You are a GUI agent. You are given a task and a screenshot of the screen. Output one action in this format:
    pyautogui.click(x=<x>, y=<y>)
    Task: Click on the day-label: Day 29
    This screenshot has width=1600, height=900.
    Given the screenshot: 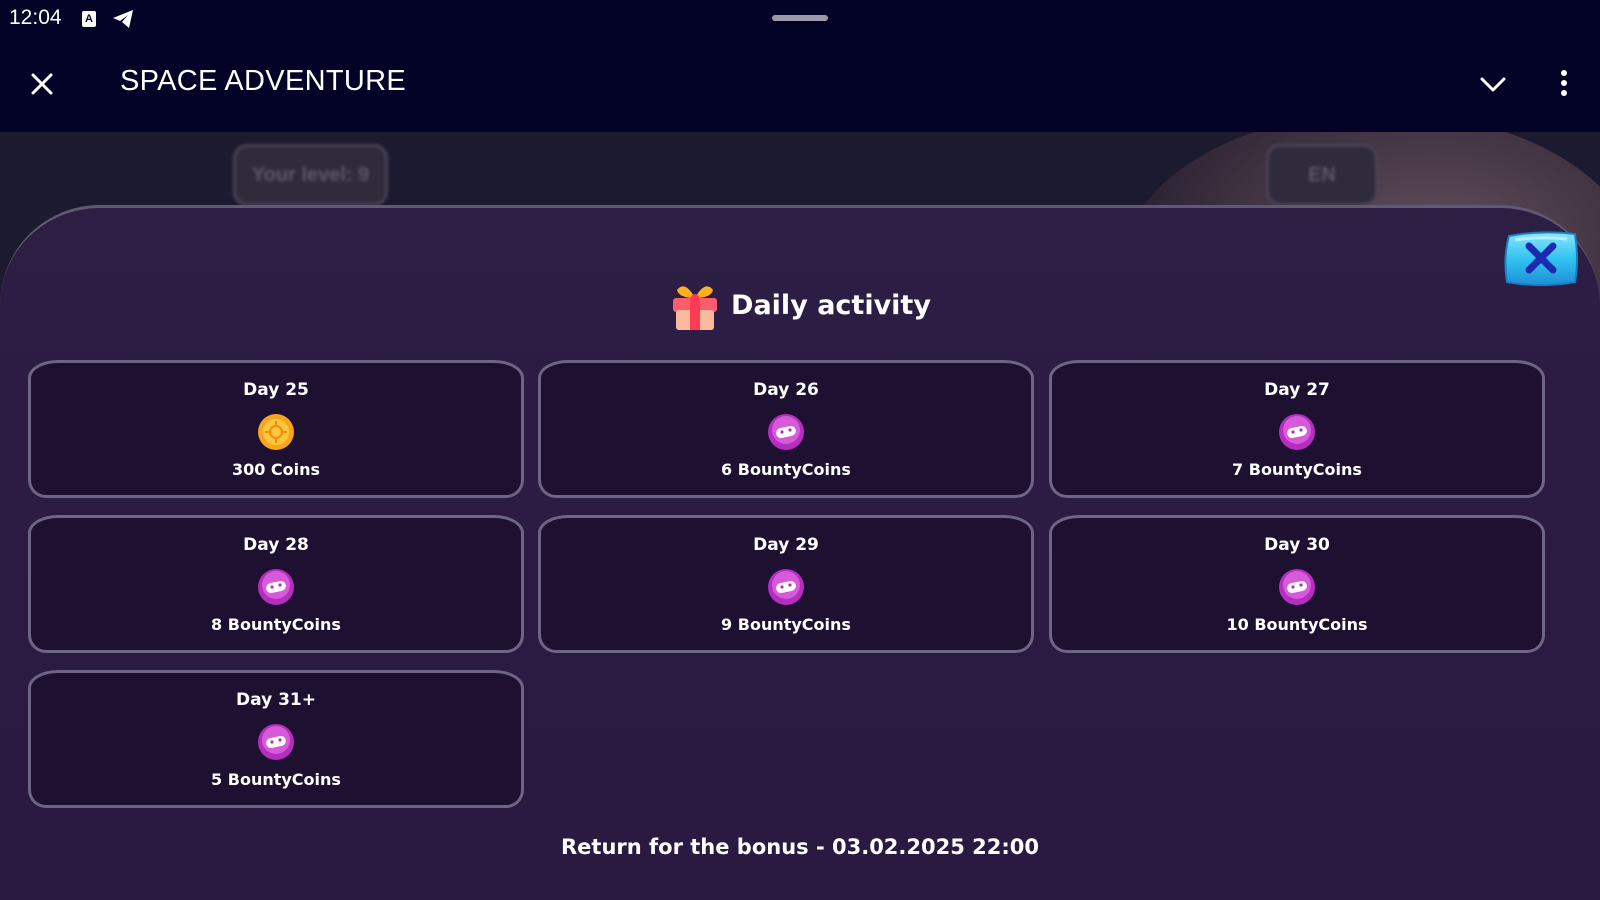 What is the action you would take?
    pyautogui.click(x=786, y=545)
    